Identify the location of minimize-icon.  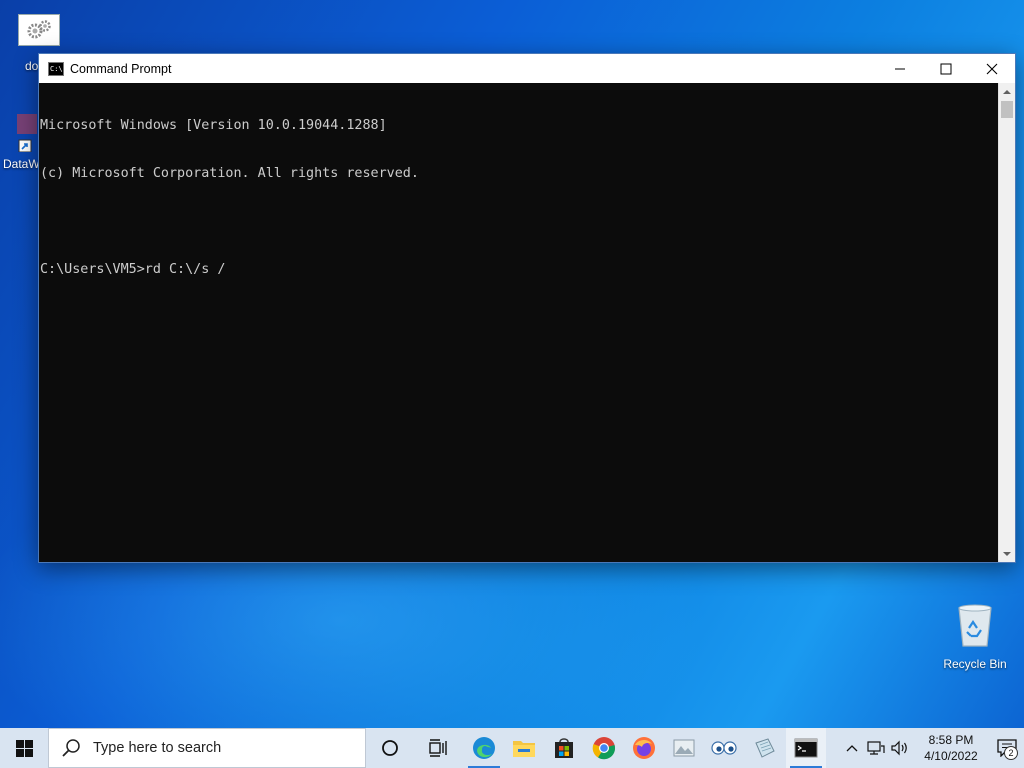
(900, 68).